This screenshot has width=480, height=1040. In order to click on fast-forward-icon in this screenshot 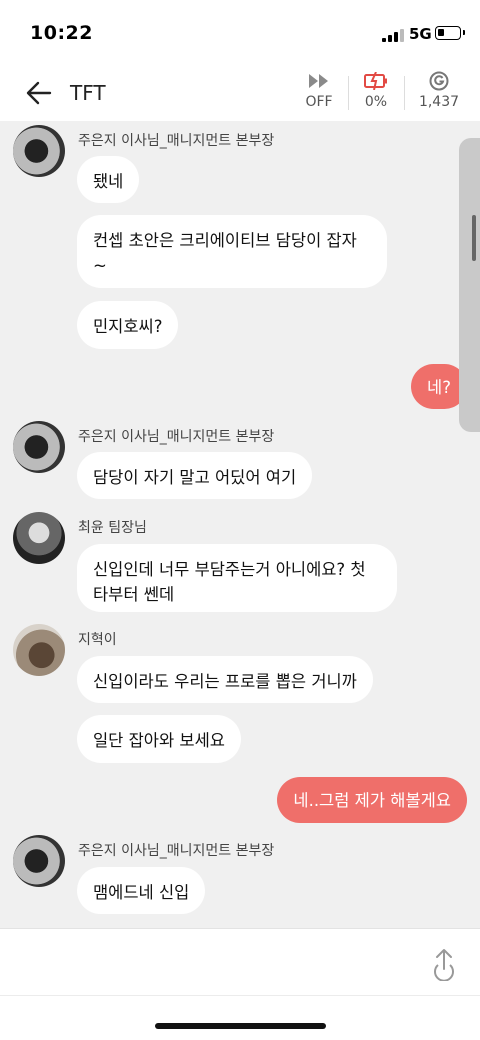, I will do `click(319, 81)`.